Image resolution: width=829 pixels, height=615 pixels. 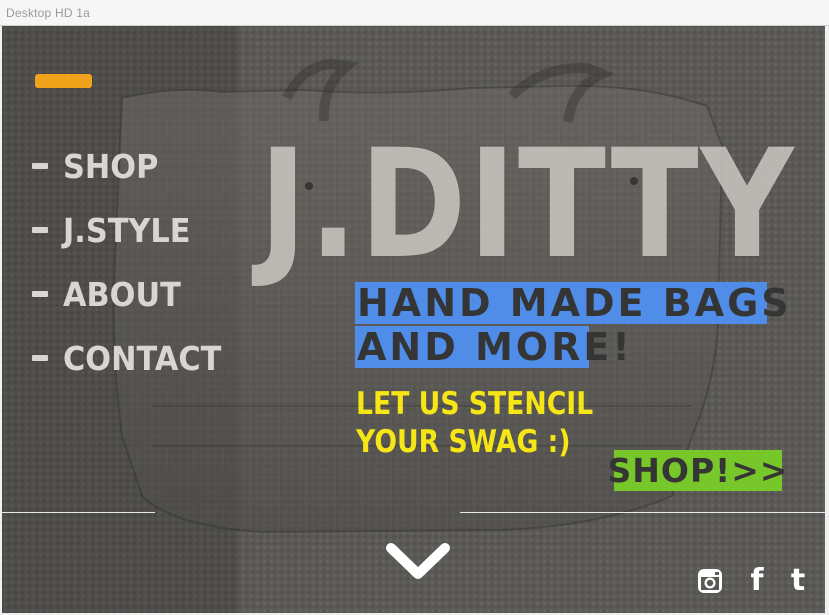 I want to click on window-titlebar: Desktop HD 1a, so click(x=414, y=13).